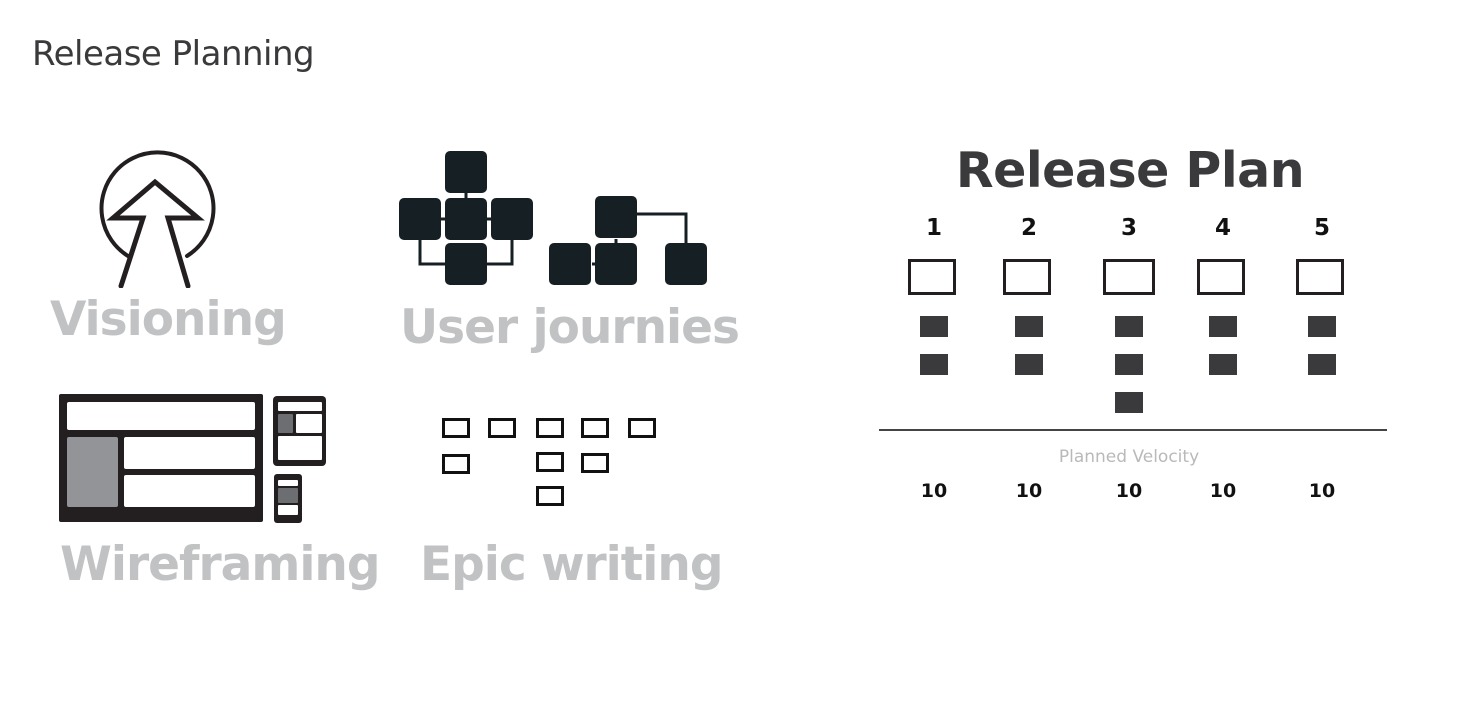 The height and width of the screenshot is (716, 1480). What do you see at coordinates (933, 228) in the screenshot?
I see `release-number: 1` at bounding box center [933, 228].